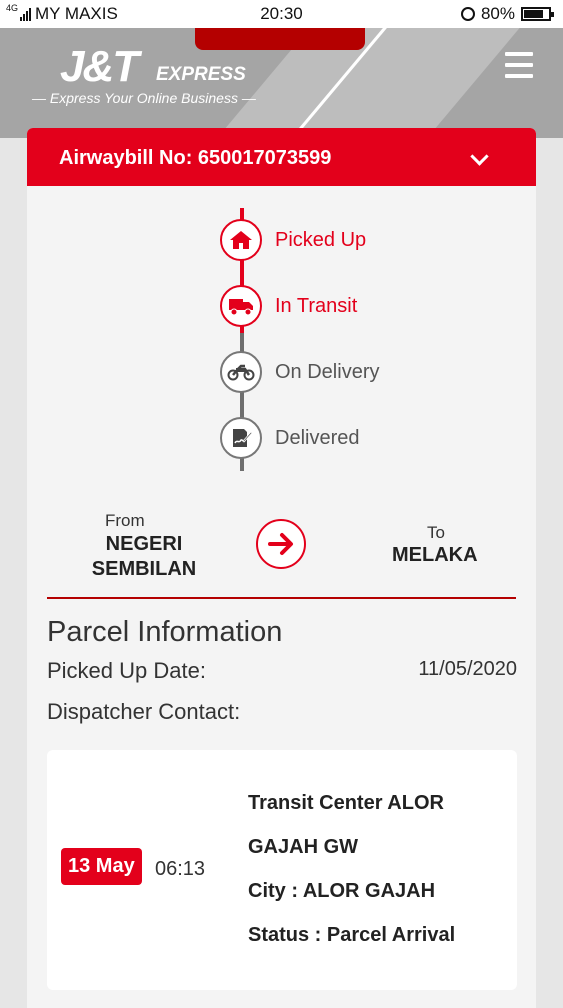 This screenshot has height=1008, width=563. I want to click on parcel-info-title: Parcel Information, so click(165, 632).